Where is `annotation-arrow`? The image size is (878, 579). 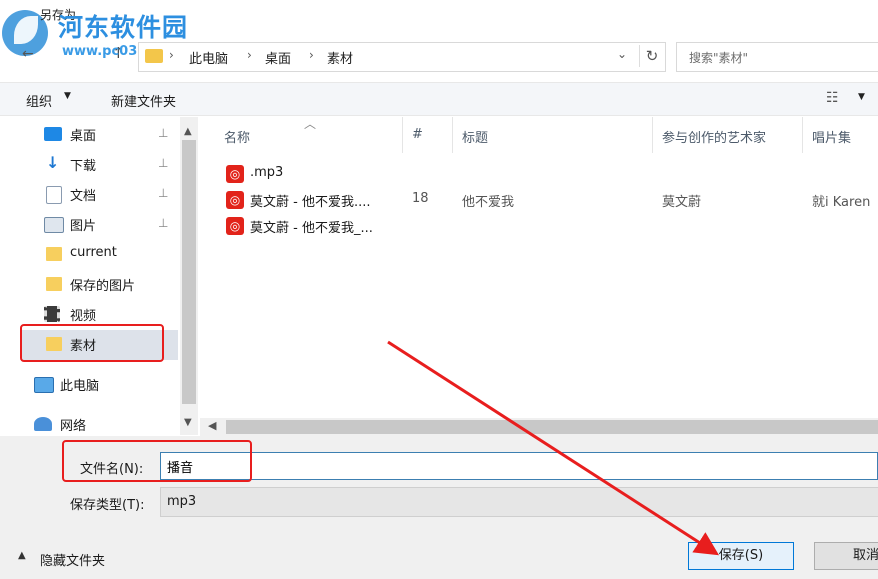 annotation-arrow is located at coordinates (553, 448).